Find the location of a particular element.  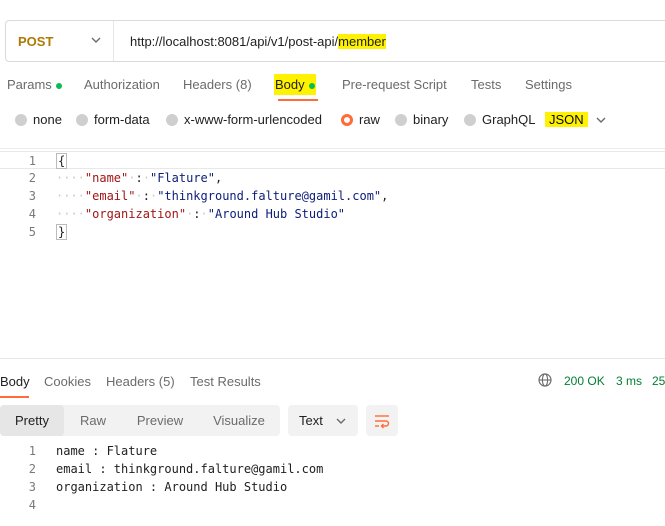

body-format-select: JSON is located at coordinates (575, 119).